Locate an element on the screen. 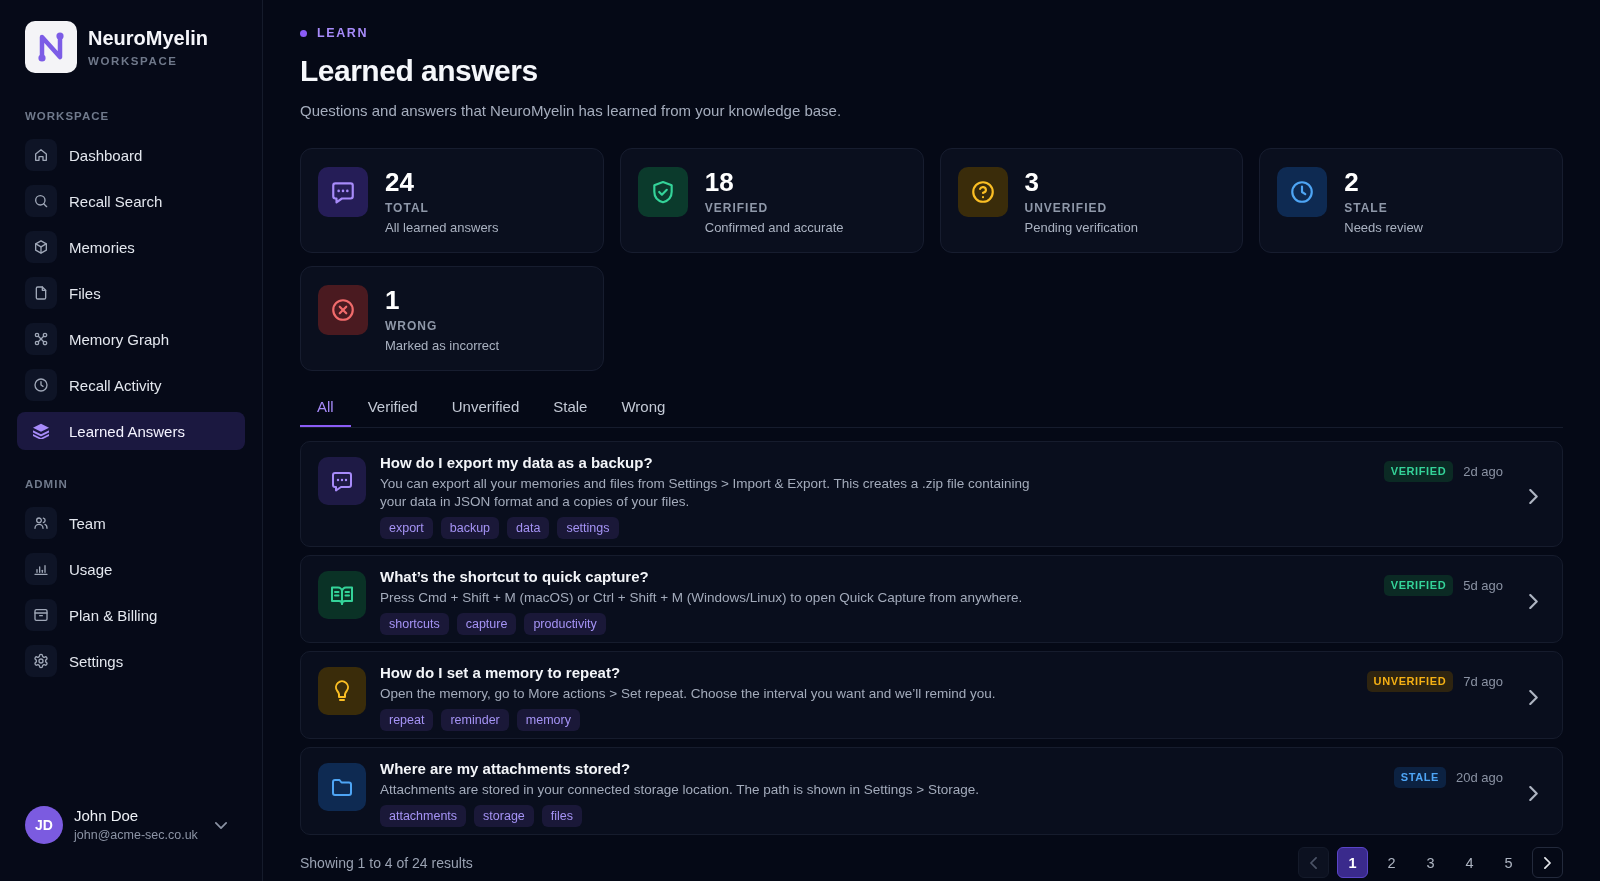 This screenshot has width=1600, height=881. status-badge: UNVERIFIED is located at coordinates (1410, 681).